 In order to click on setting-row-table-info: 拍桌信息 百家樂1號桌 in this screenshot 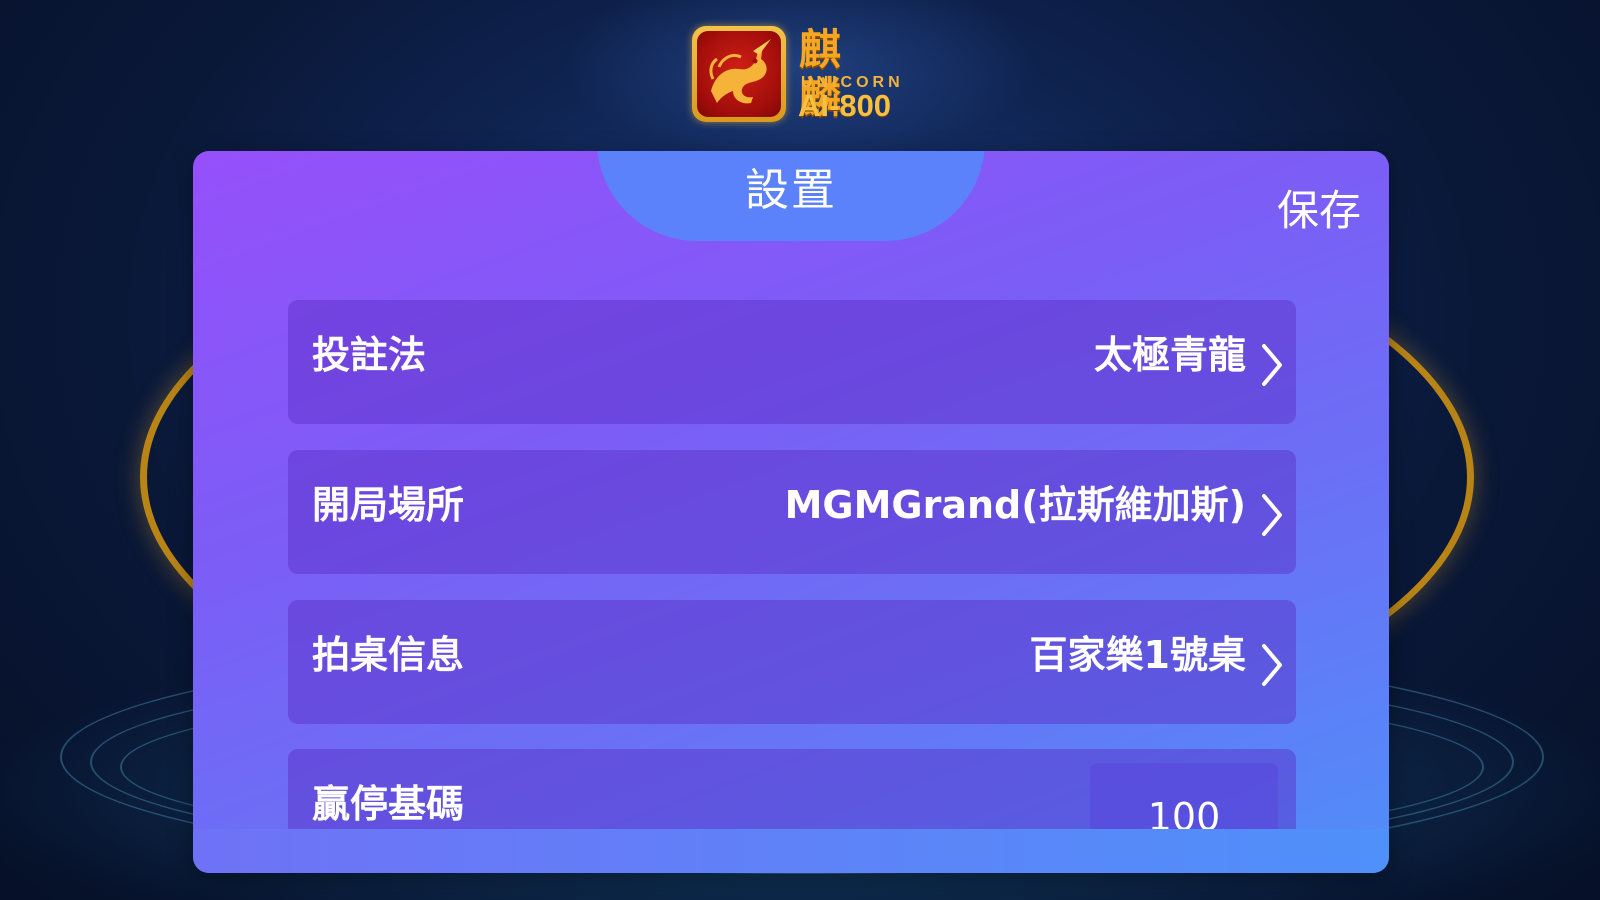, I will do `click(792, 662)`.